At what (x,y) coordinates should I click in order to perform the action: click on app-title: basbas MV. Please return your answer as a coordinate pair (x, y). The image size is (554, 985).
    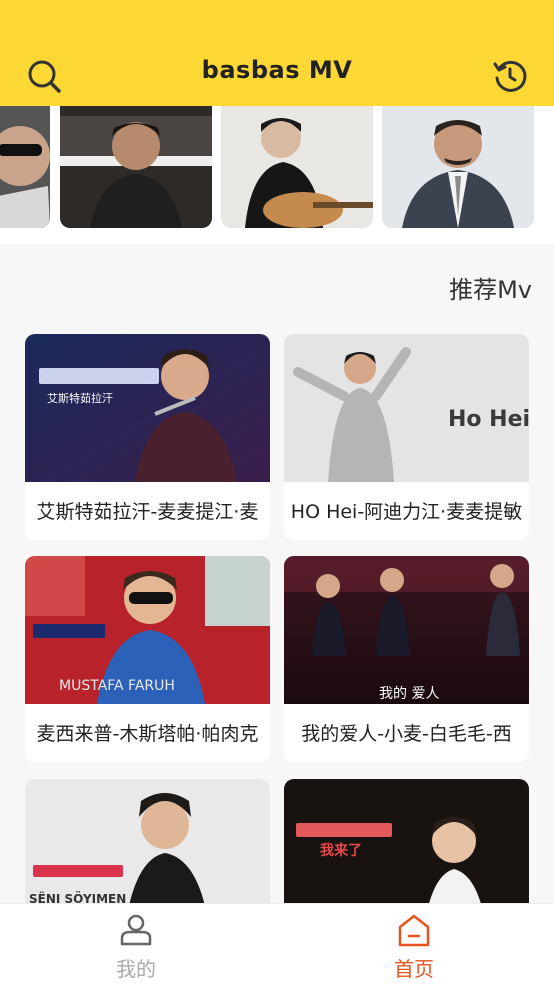
    Looking at the image, I should click on (277, 70).